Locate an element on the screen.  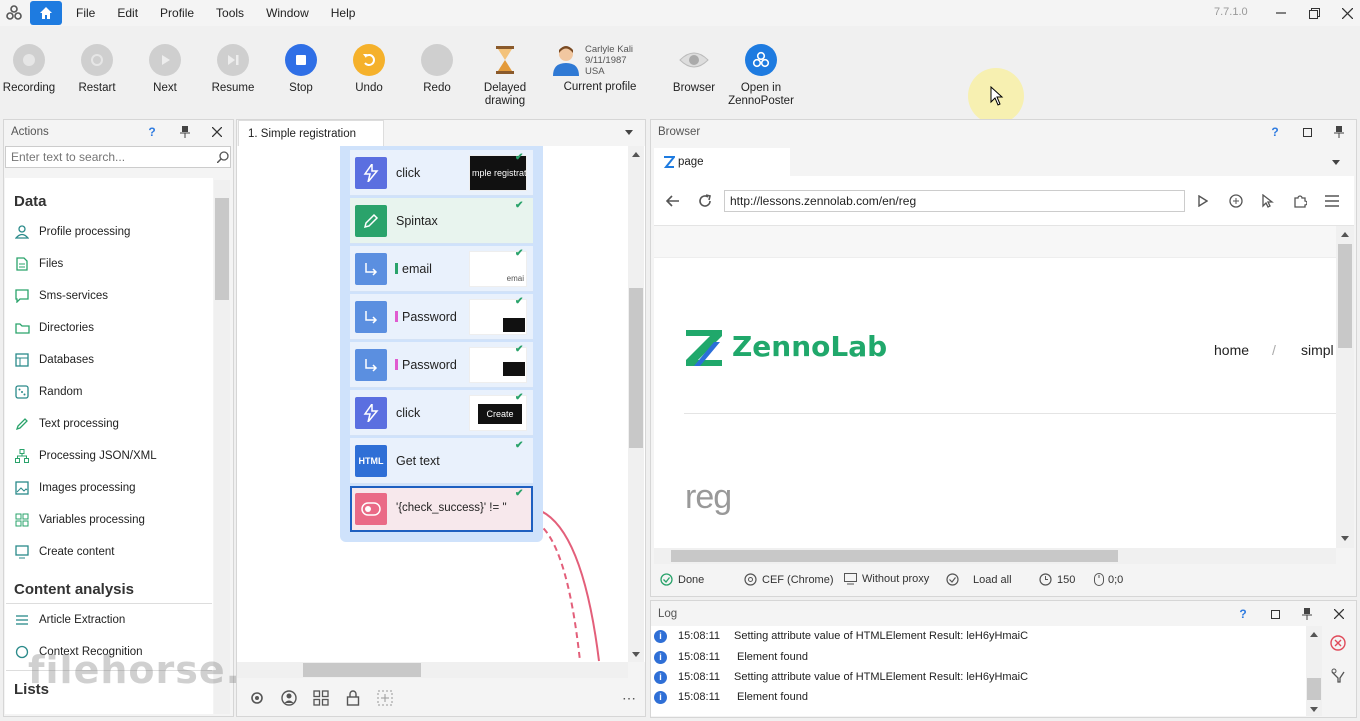
actions-search is located at coordinates (118, 157).